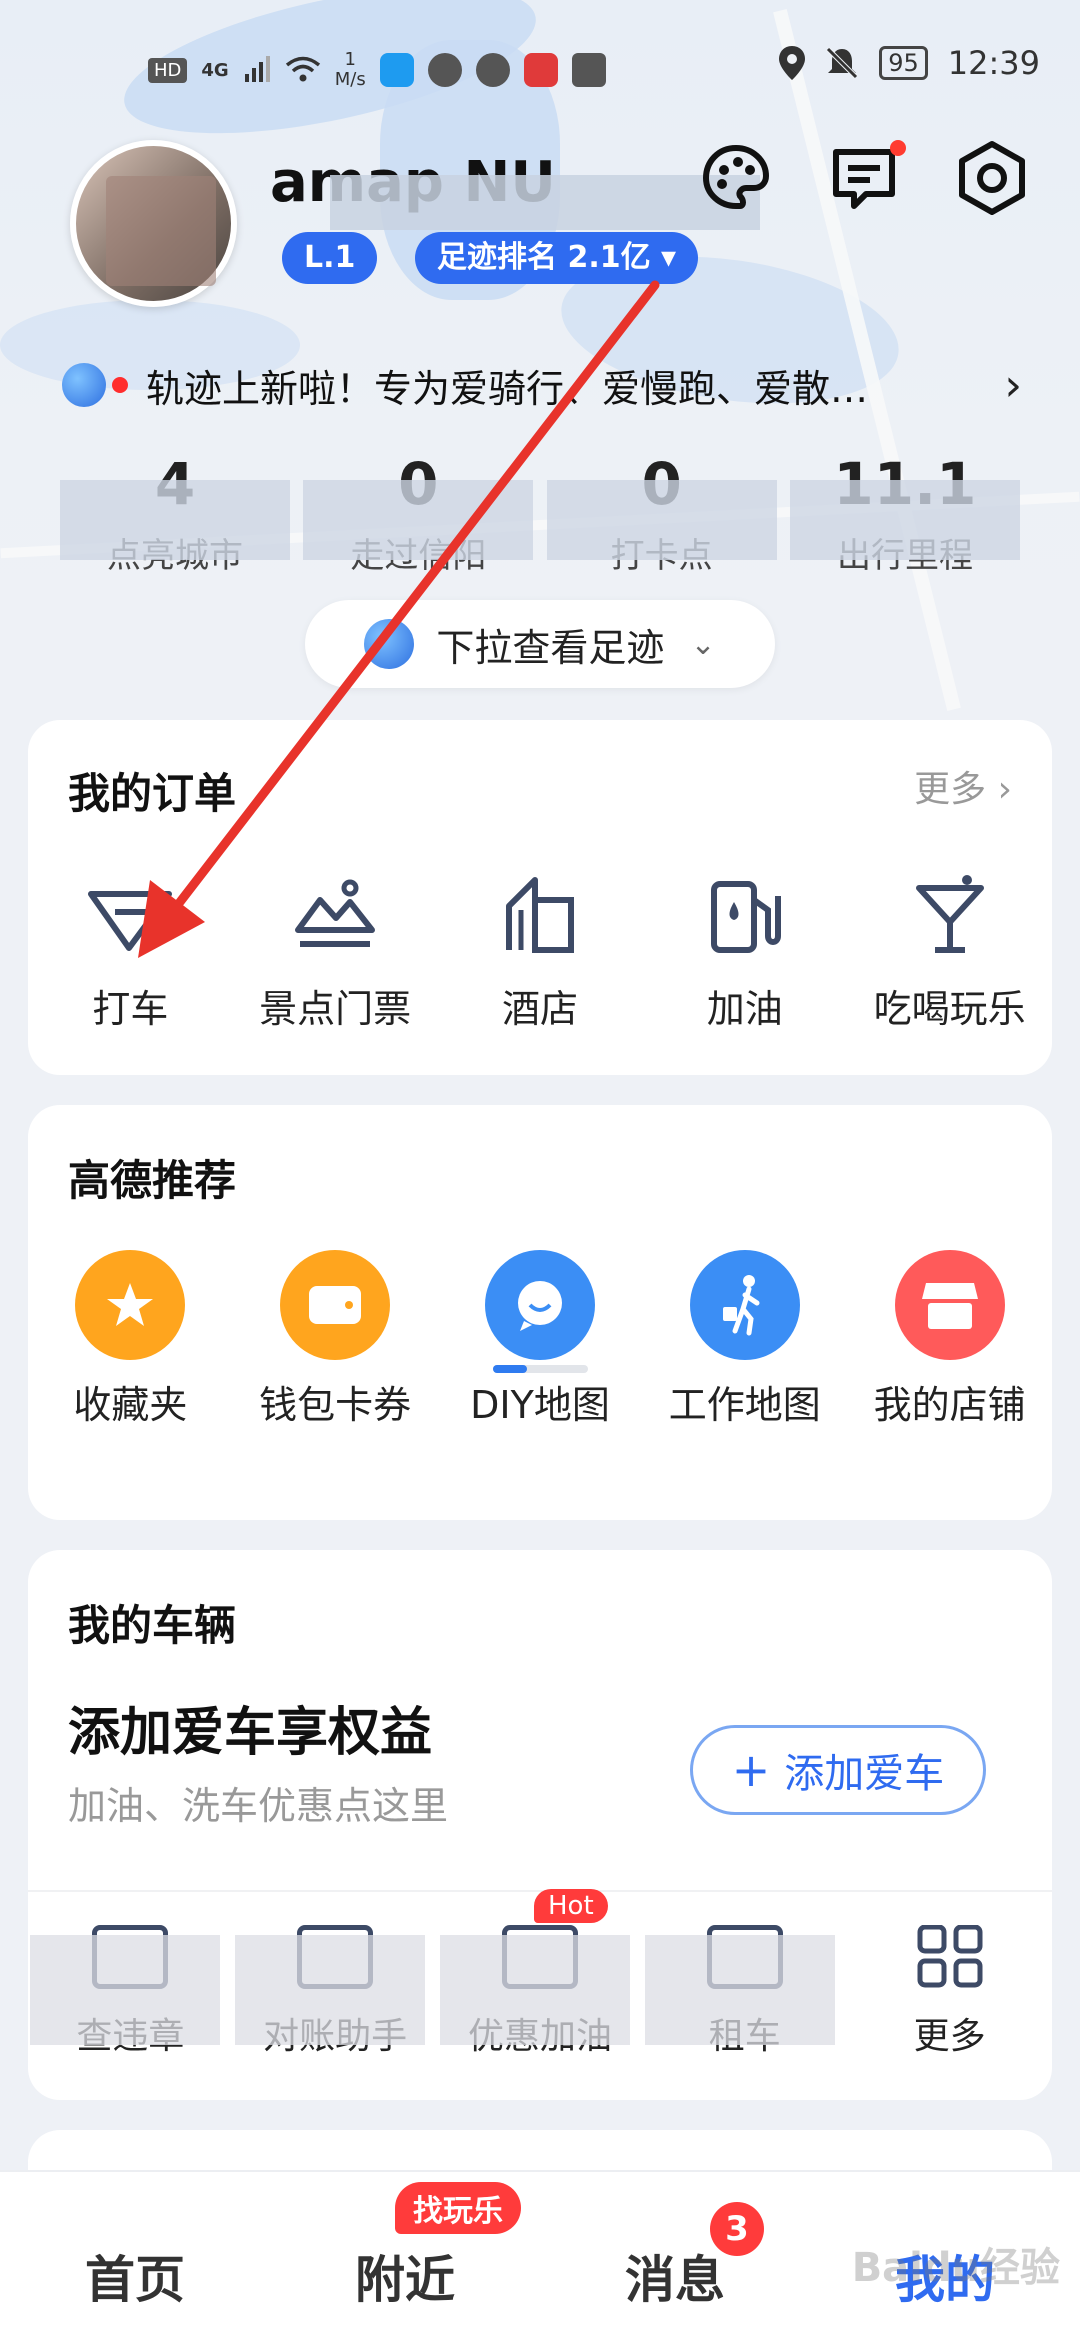 The image size is (1080, 2342). What do you see at coordinates (950, 1956) in the screenshot?
I see `grid-icon` at bounding box center [950, 1956].